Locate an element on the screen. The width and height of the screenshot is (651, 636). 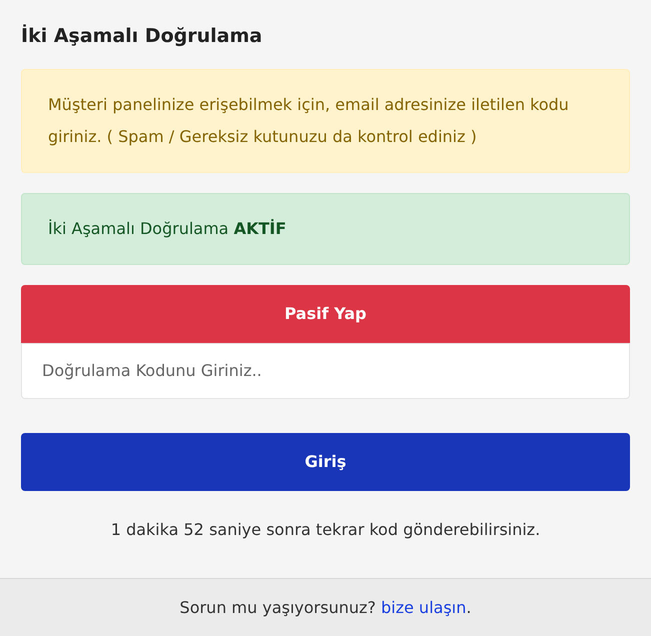
contact-link: bize ulaşın is located at coordinates (423, 607).